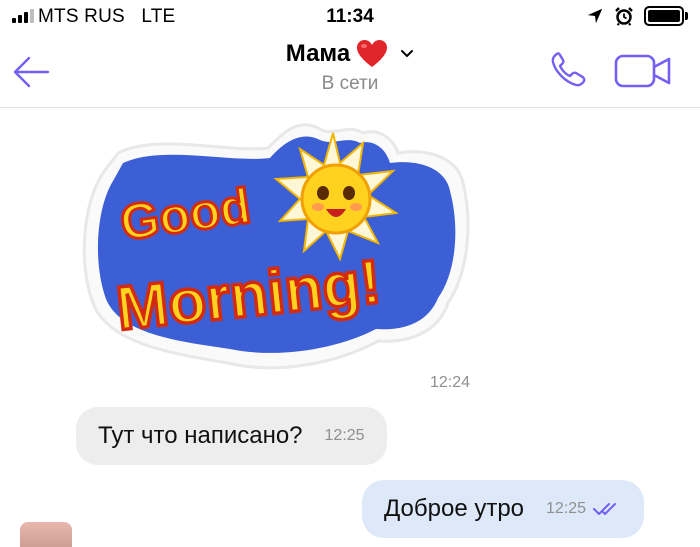 Image resolution: width=700 pixels, height=547 pixels. Describe the element at coordinates (350, 83) in the screenshot. I see `contact-status: В сети` at that location.